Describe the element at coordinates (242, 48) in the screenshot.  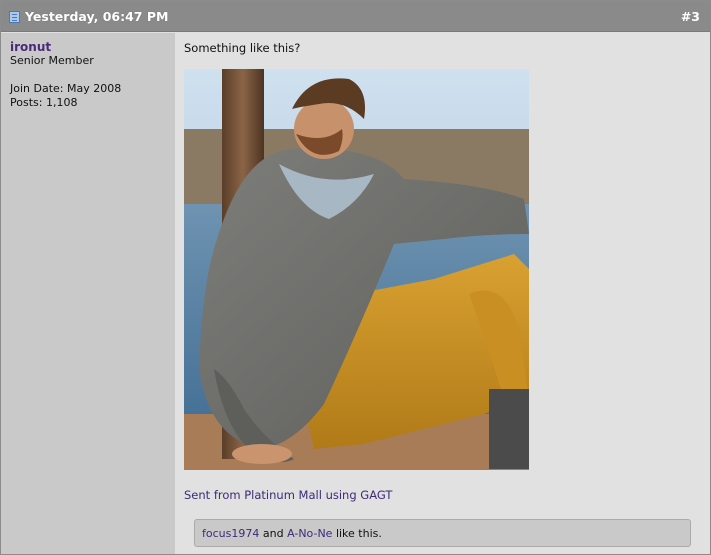
I see `message-text: Something like this?` at that location.